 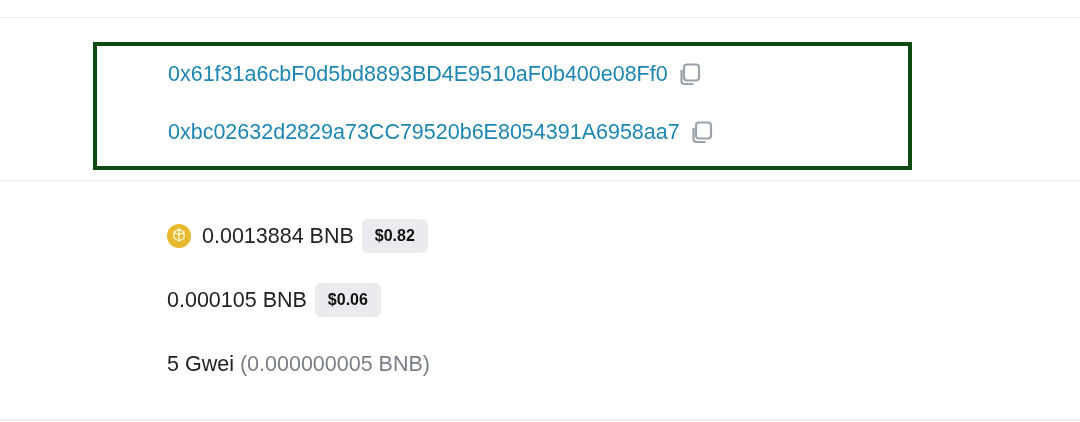 What do you see at coordinates (278, 236) in the screenshot?
I see `amount-text: 0.0013884 BNB` at bounding box center [278, 236].